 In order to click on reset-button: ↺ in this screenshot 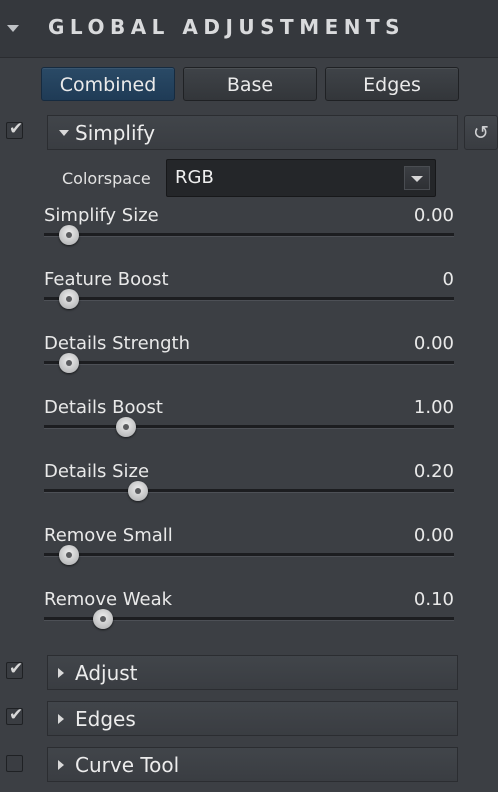, I will do `click(481, 132)`.